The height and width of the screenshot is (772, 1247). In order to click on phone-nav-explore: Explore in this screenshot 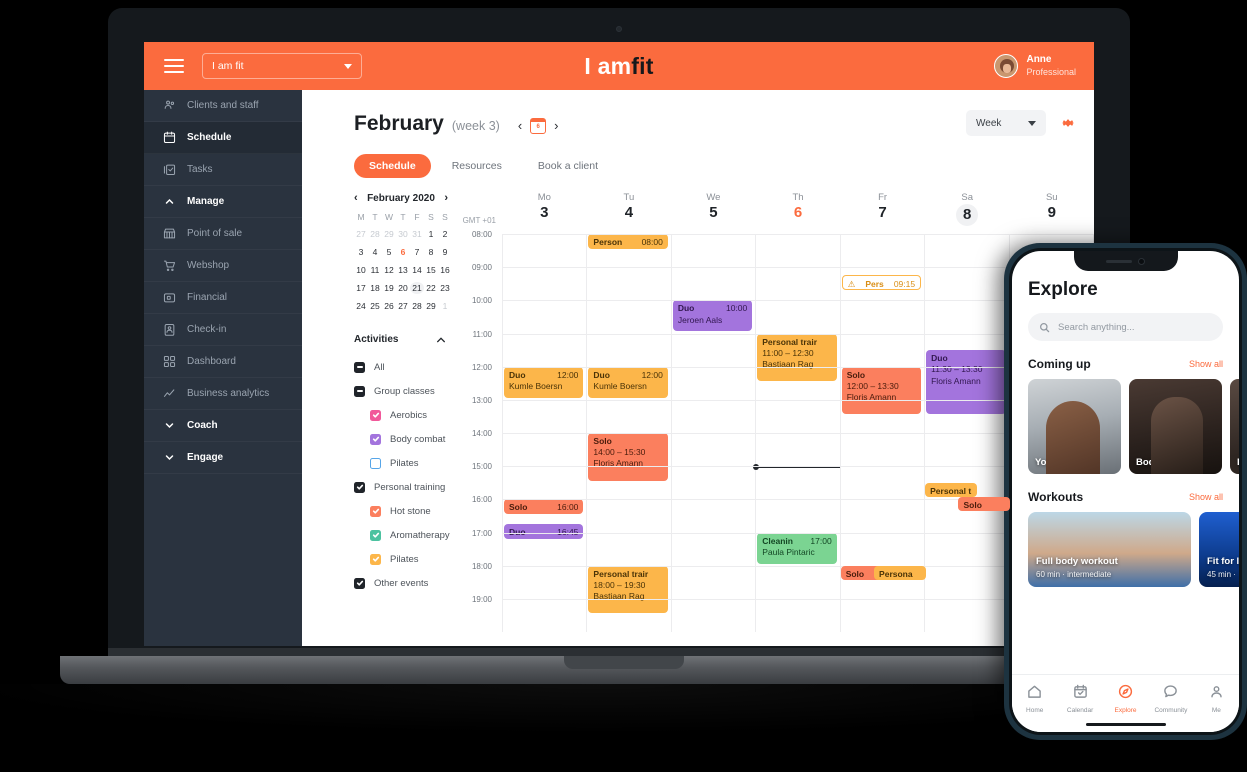, I will do `click(1125, 699)`.